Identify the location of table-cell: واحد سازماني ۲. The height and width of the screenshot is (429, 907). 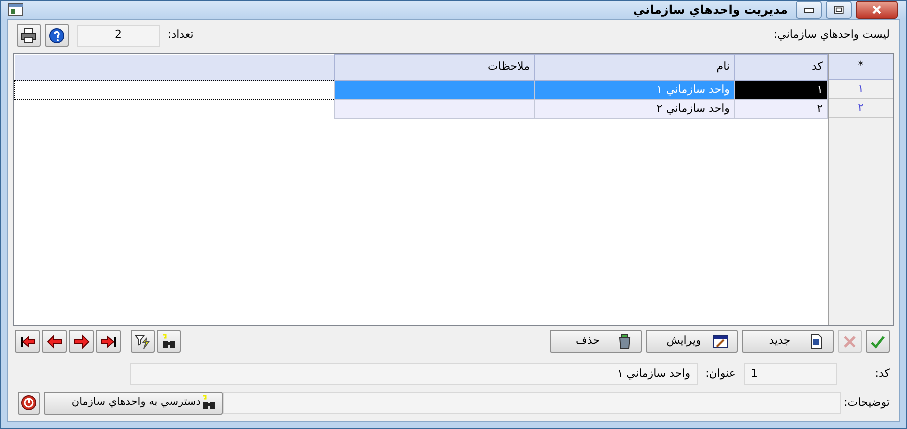
(634, 109).